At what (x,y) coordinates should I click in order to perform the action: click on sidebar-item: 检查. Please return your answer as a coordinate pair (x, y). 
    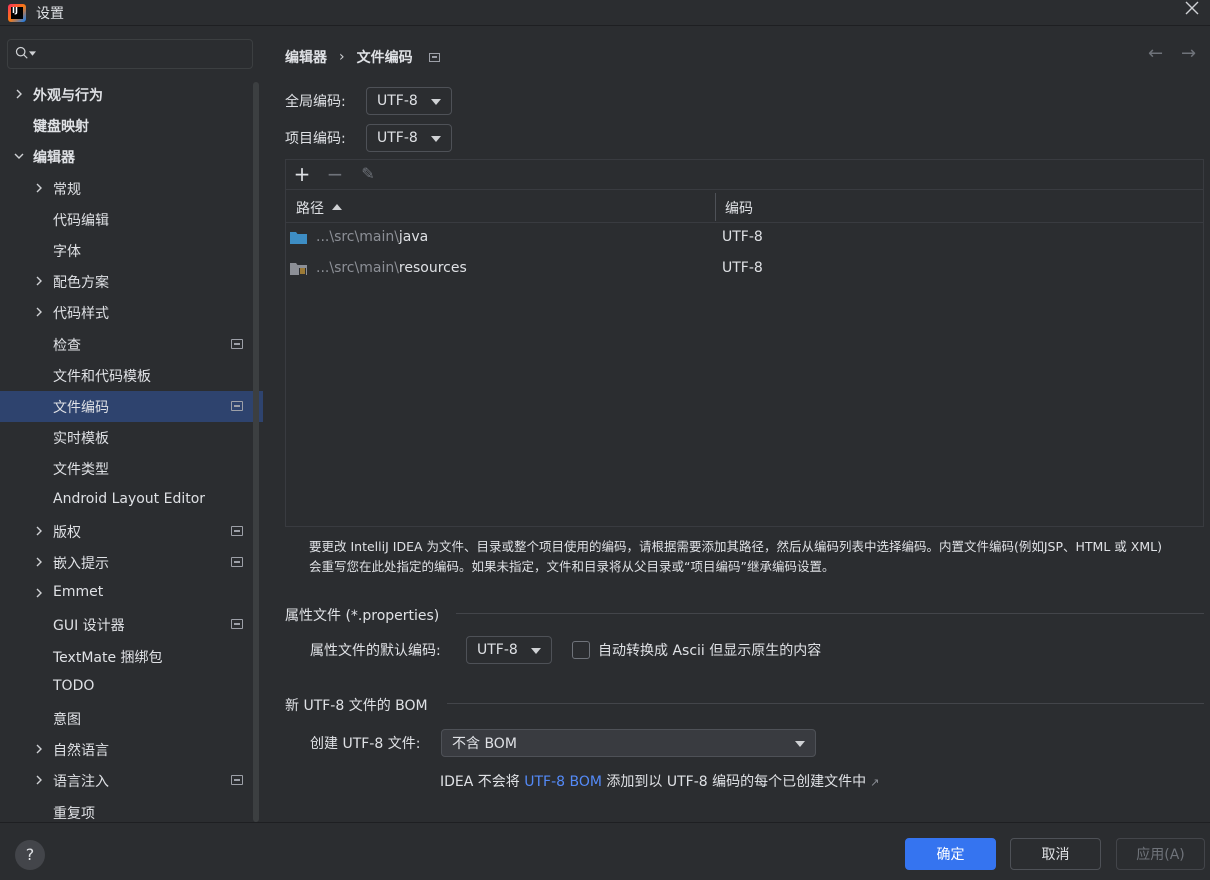
    Looking at the image, I should click on (131, 344).